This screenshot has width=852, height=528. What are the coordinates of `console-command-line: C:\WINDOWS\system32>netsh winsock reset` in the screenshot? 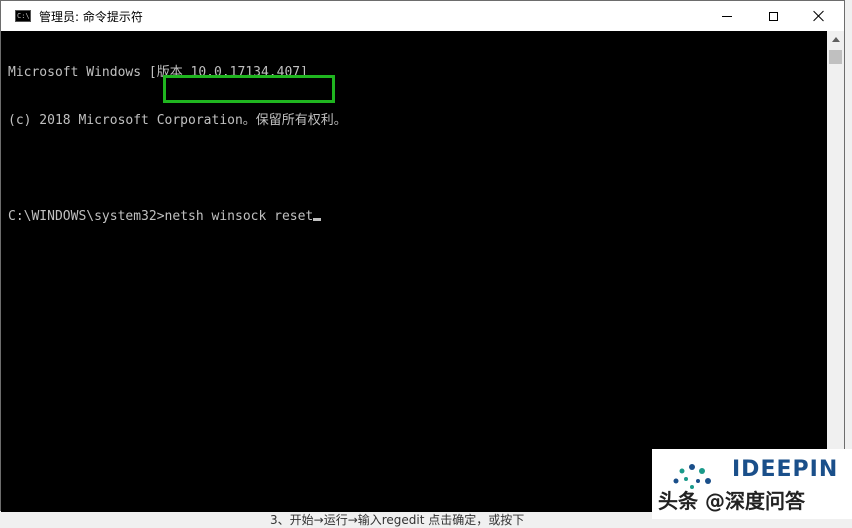 It's located at (417, 217).